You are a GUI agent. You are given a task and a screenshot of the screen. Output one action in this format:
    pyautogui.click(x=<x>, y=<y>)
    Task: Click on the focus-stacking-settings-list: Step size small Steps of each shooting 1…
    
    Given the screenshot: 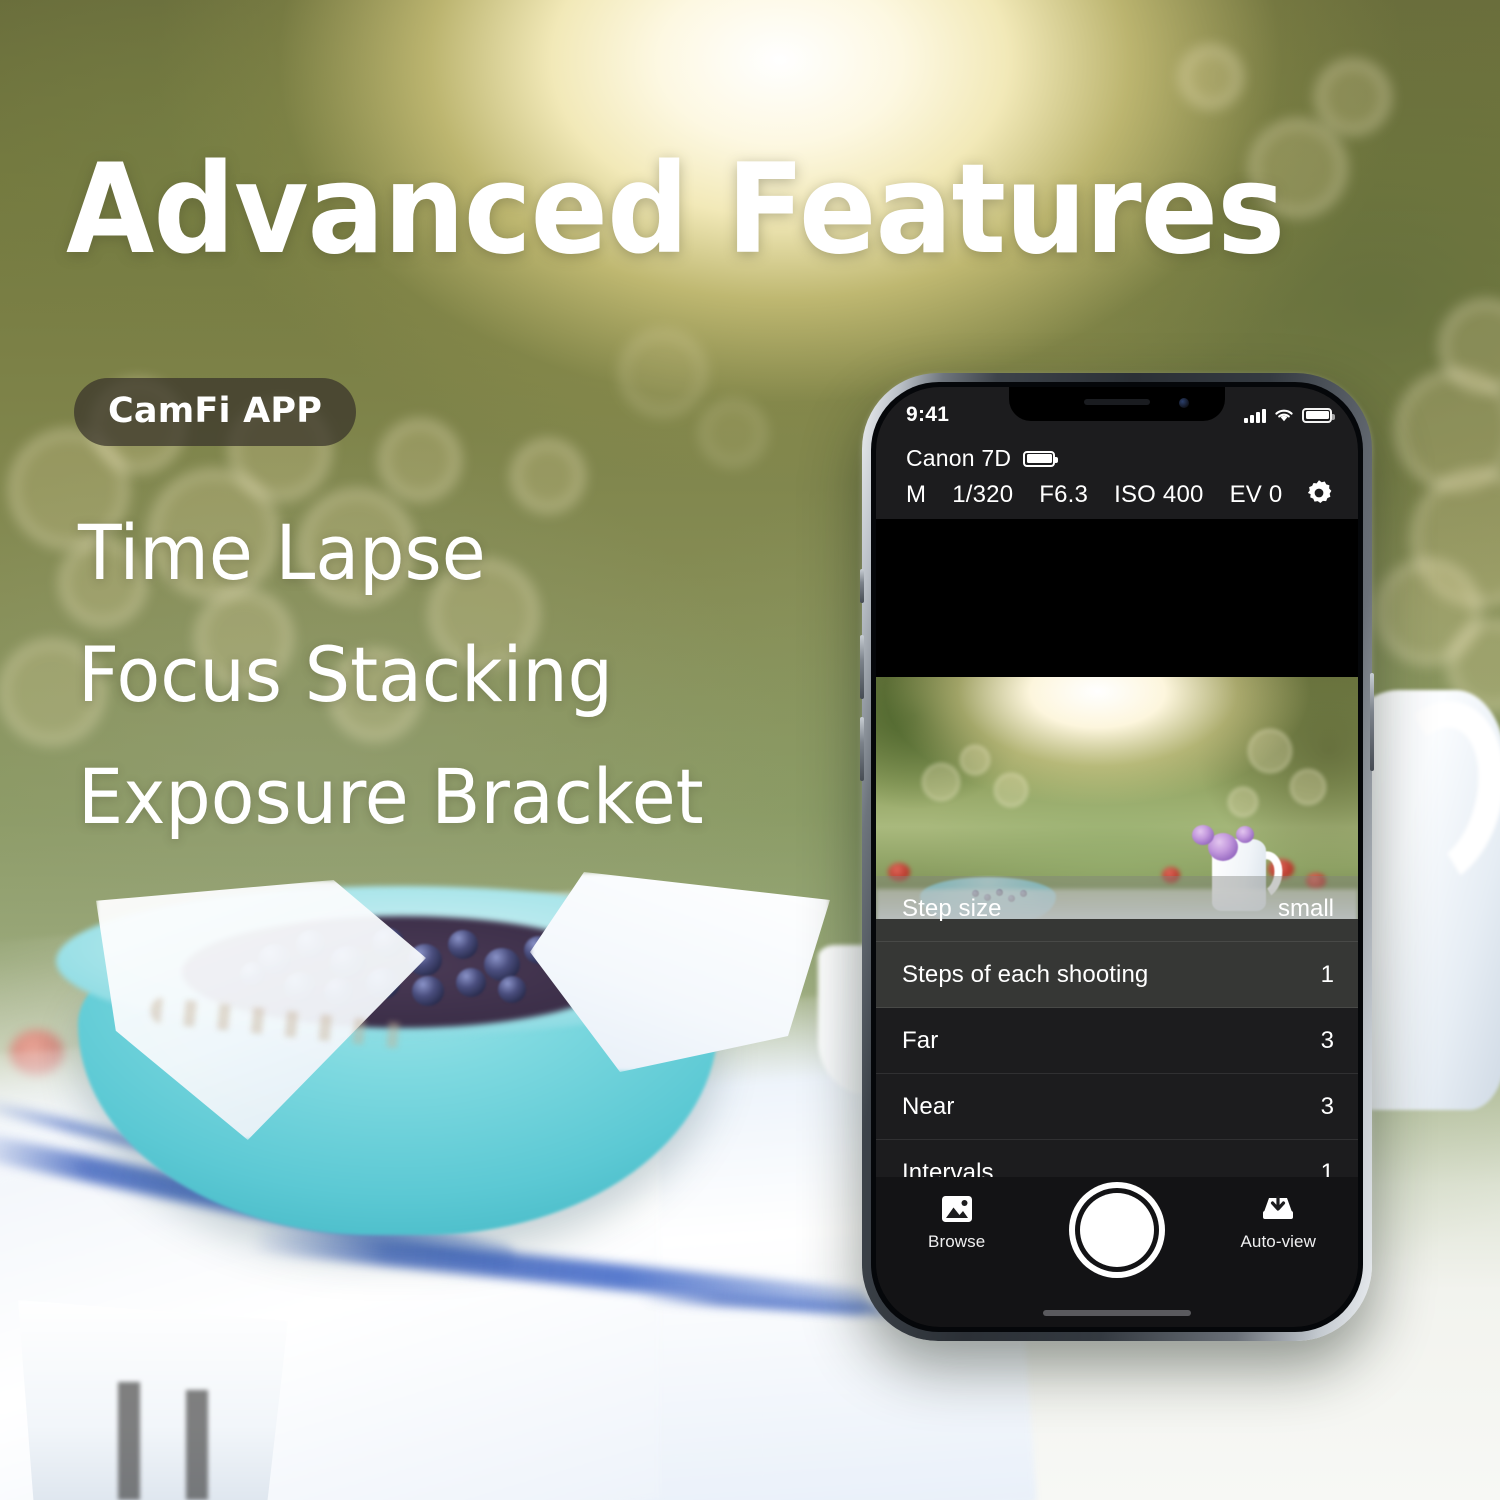 What is the action you would take?
    pyautogui.click(x=1117, y=1041)
    